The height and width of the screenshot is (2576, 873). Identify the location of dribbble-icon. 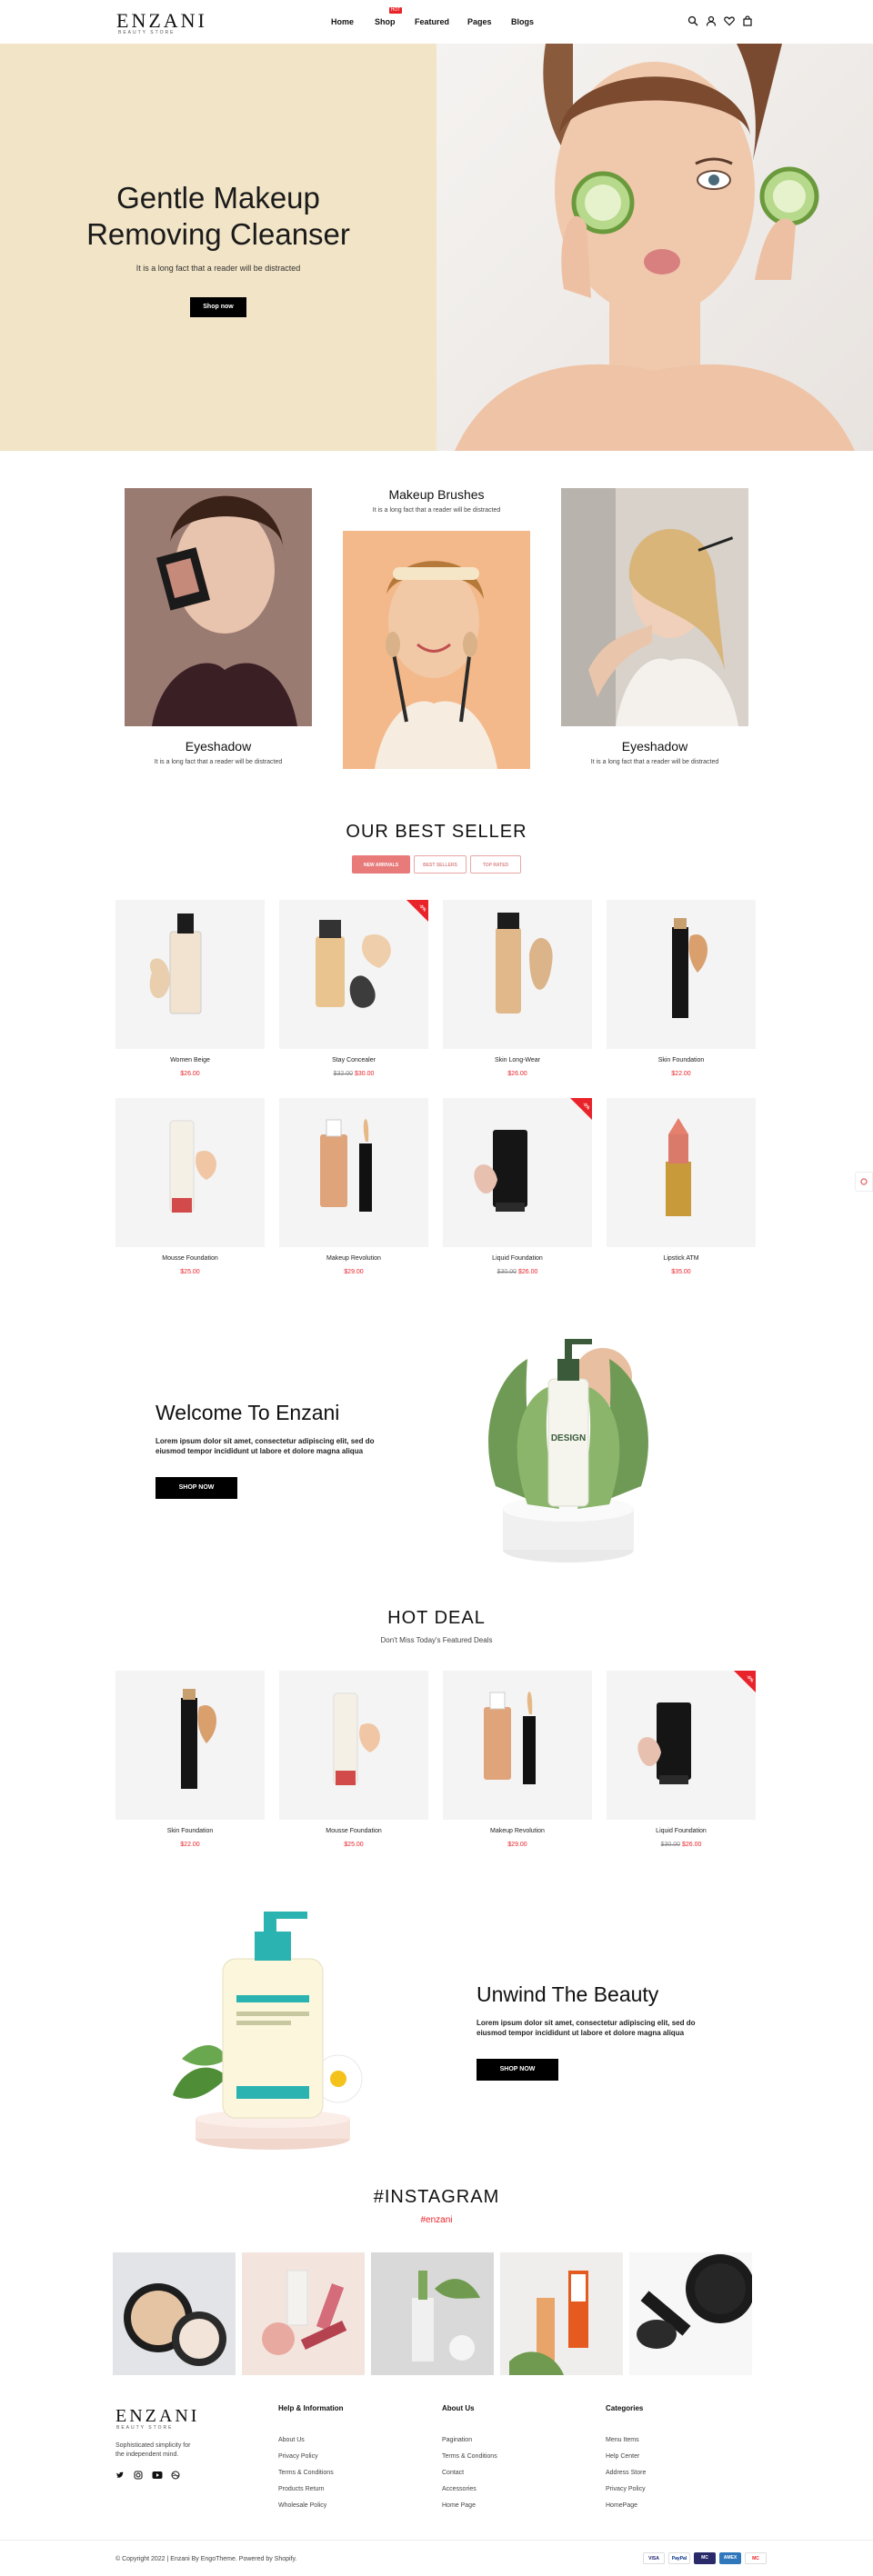
(176, 2475).